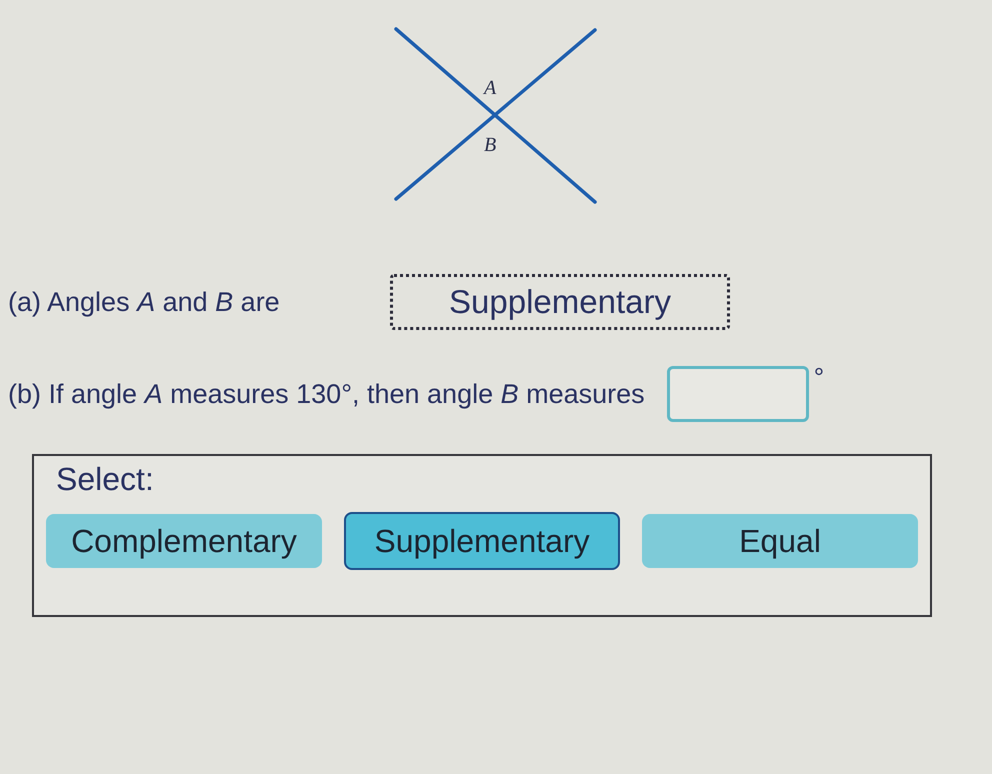 The image size is (992, 774). What do you see at coordinates (184, 541) in the screenshot?
I see `option-button: Complementary` at bounding box center [184, 541].